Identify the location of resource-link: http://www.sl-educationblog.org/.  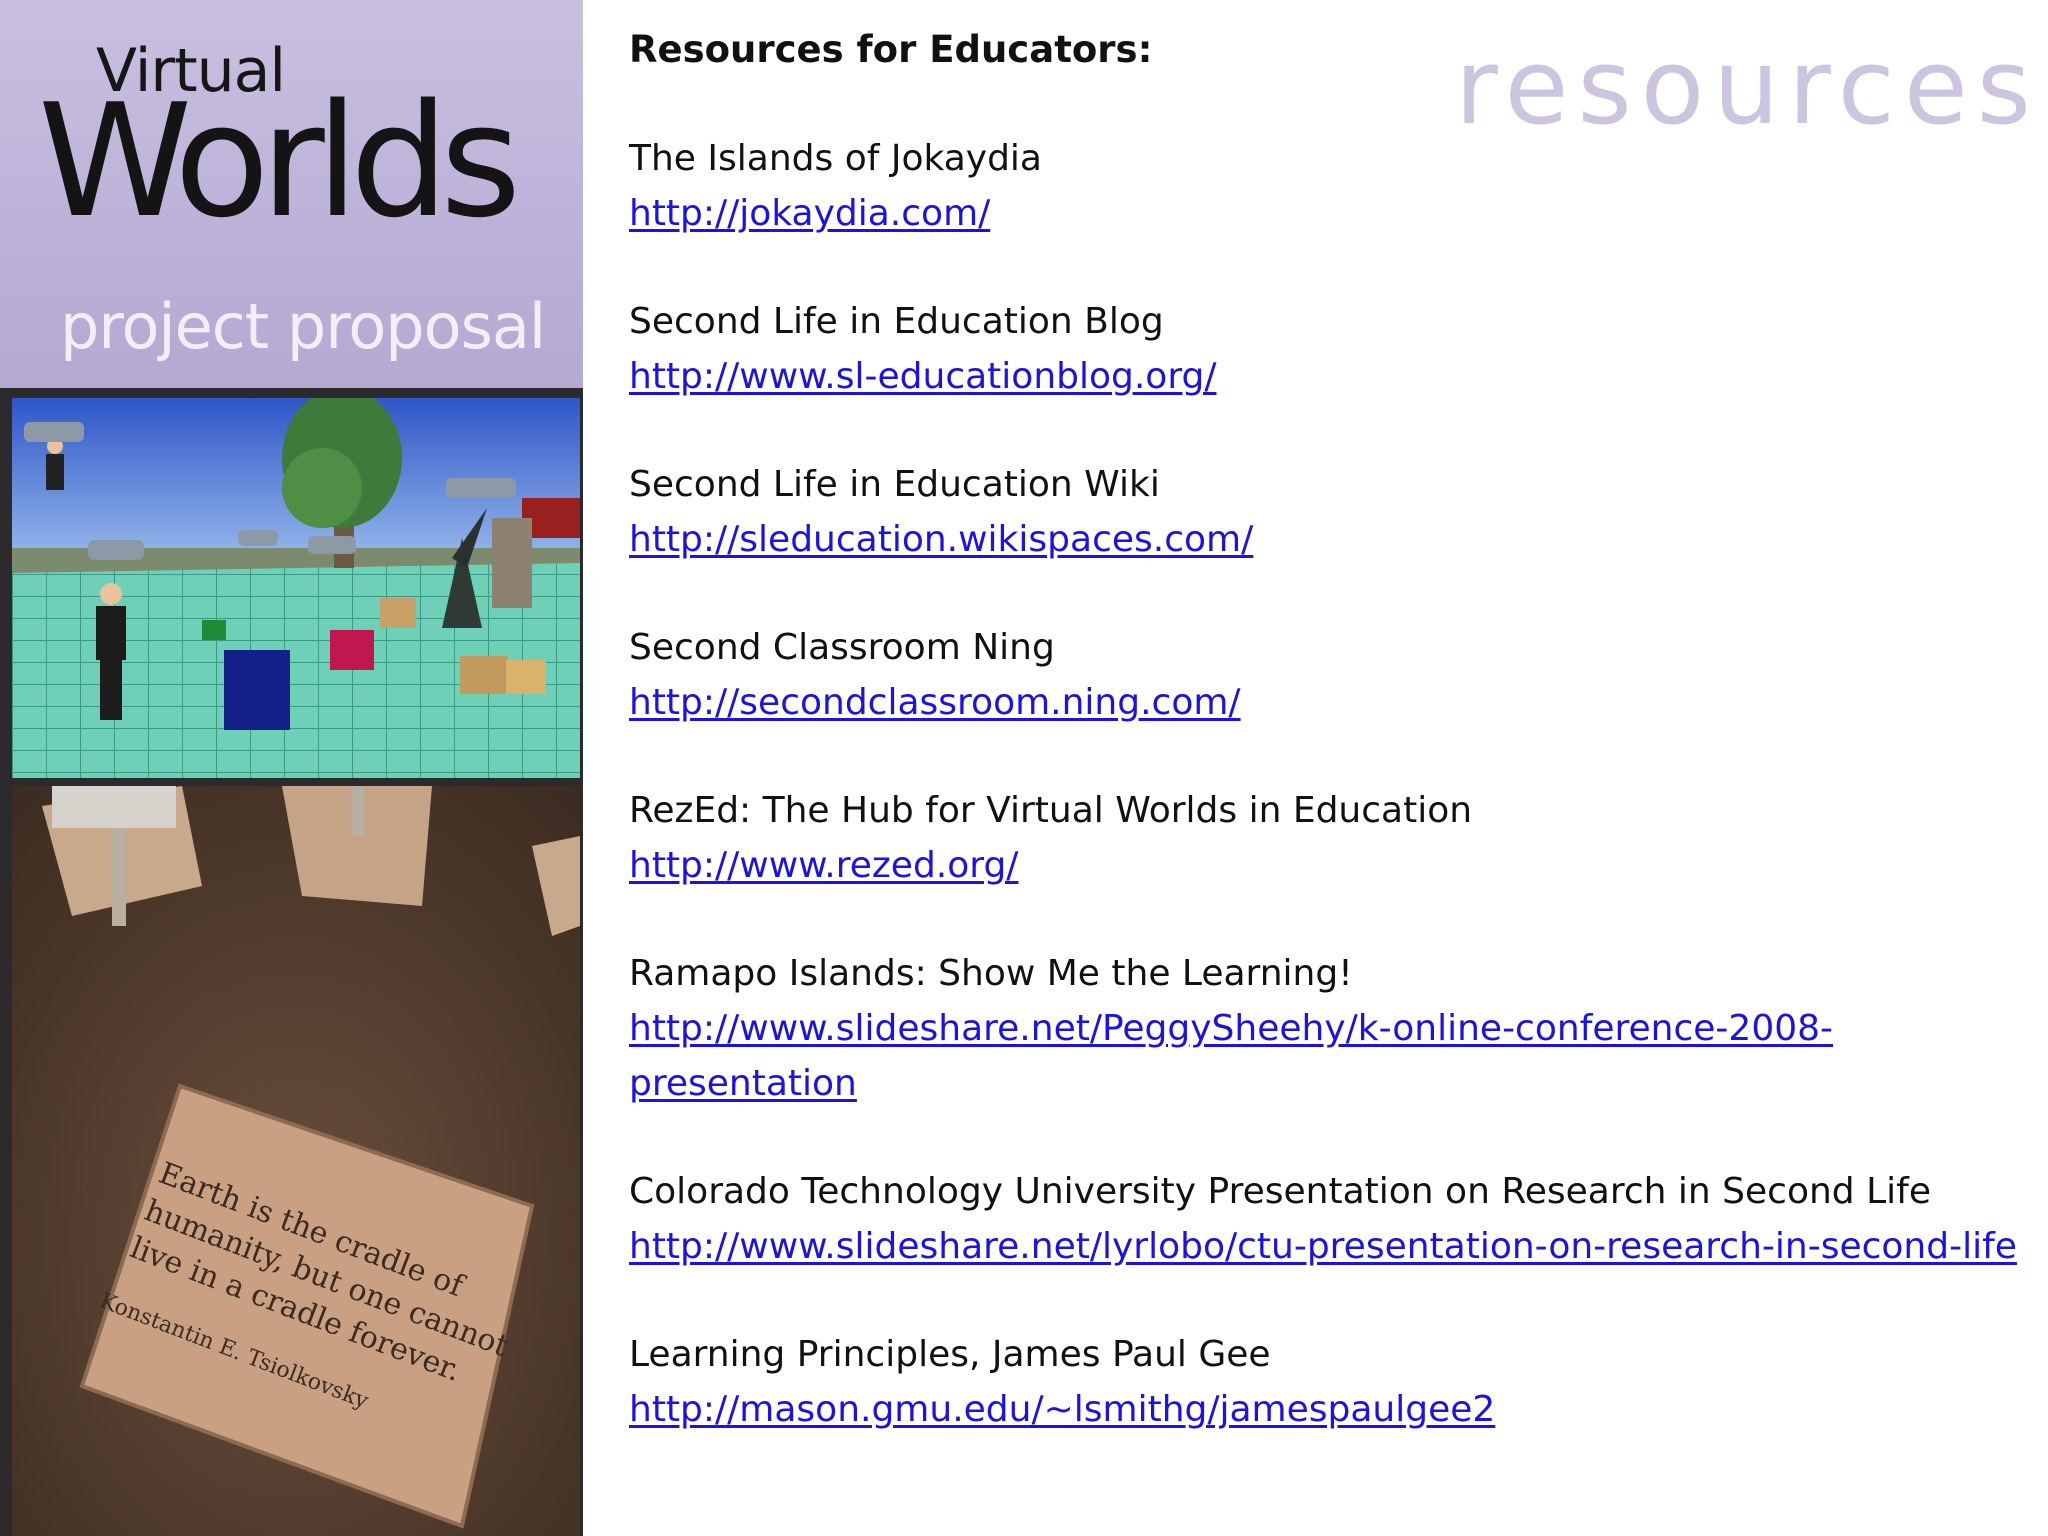
(1329, 376).